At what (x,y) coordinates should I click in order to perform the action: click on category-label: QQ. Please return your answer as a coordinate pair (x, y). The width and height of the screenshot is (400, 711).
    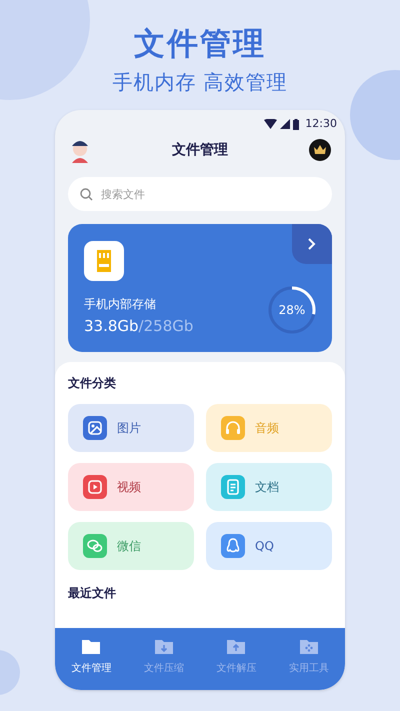
    Looking at the image, I should click on (264, 546).